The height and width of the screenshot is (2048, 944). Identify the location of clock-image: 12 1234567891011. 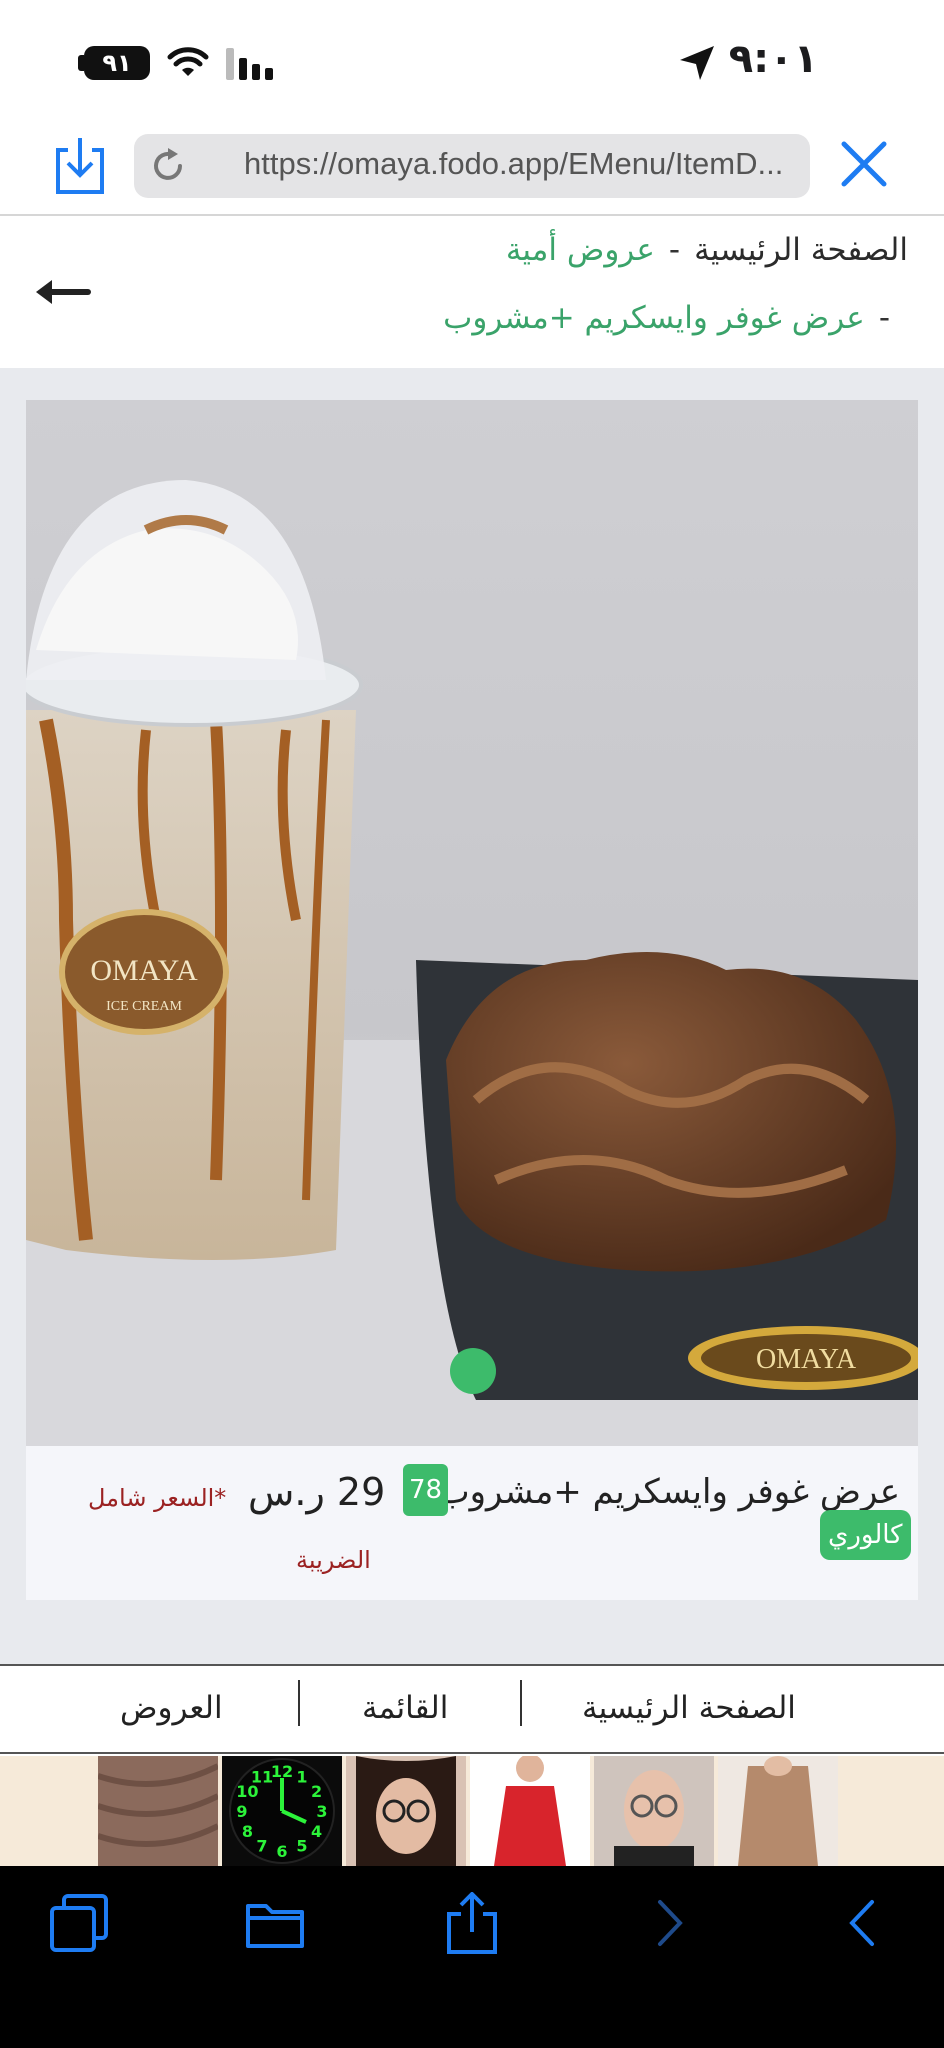
(282, 1811).